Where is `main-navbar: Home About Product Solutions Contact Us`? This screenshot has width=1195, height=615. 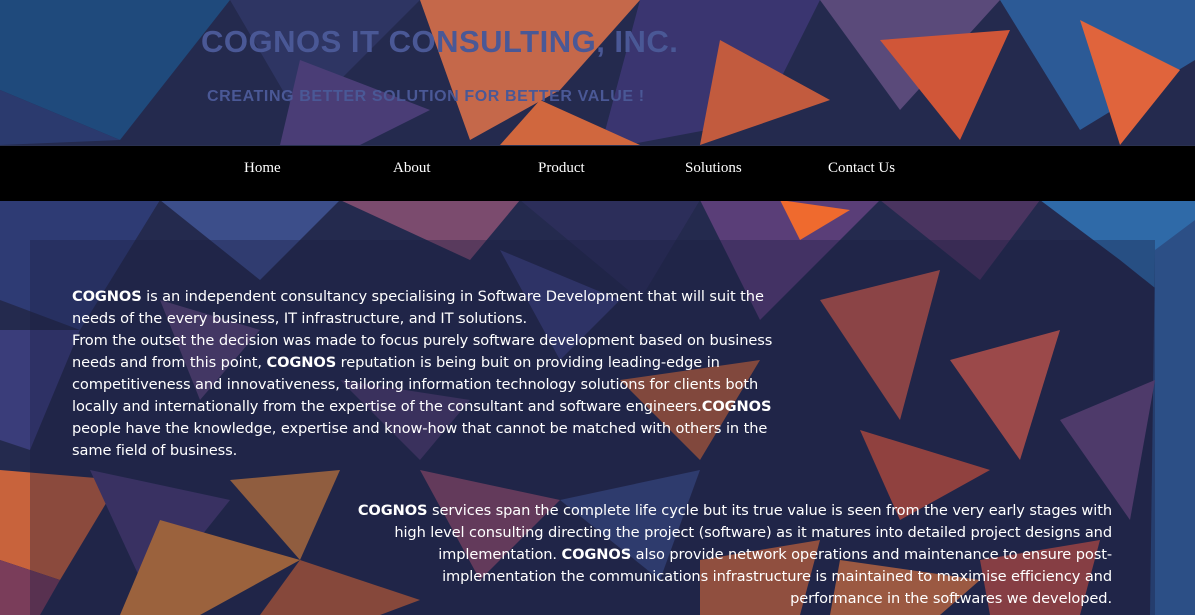
main-navbar: Home About Product Solutions Contact Us is located at coordinates (597, 173).